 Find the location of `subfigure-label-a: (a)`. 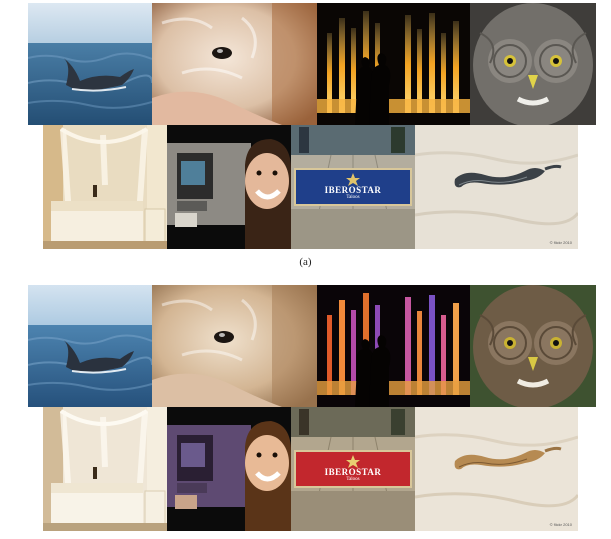

subfigure-label-a: (a) is located at coordinates (305, 262).